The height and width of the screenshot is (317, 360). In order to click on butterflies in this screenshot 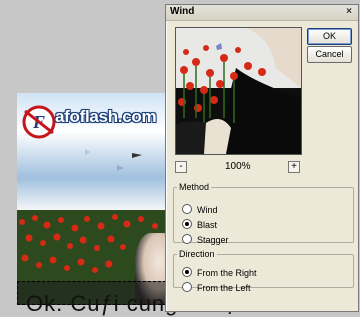, I will do `click(113, 160)`.